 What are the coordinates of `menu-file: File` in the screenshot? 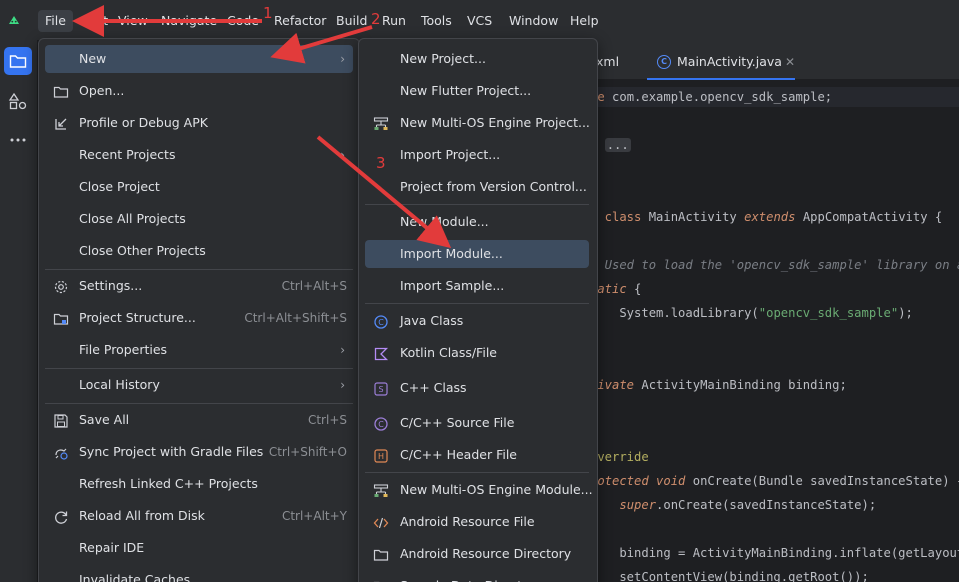 It's located at (55, 21).